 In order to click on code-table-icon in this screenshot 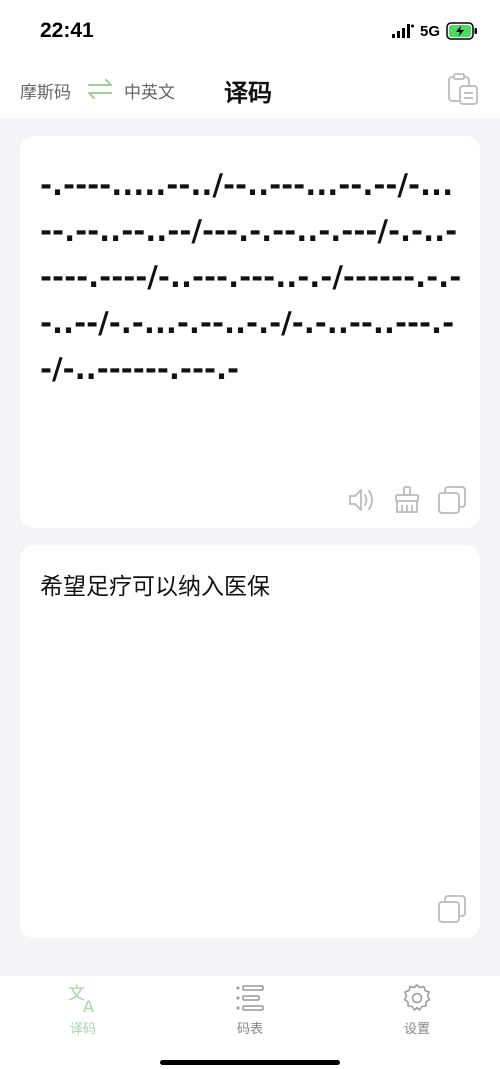, I will do `click(250, 998)`.